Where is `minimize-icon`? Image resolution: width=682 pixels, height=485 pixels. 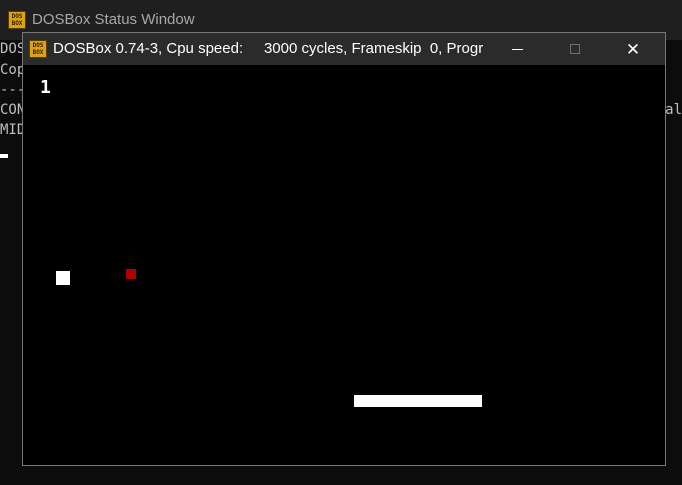 minimize-icon is located at coordinates (517, 49).